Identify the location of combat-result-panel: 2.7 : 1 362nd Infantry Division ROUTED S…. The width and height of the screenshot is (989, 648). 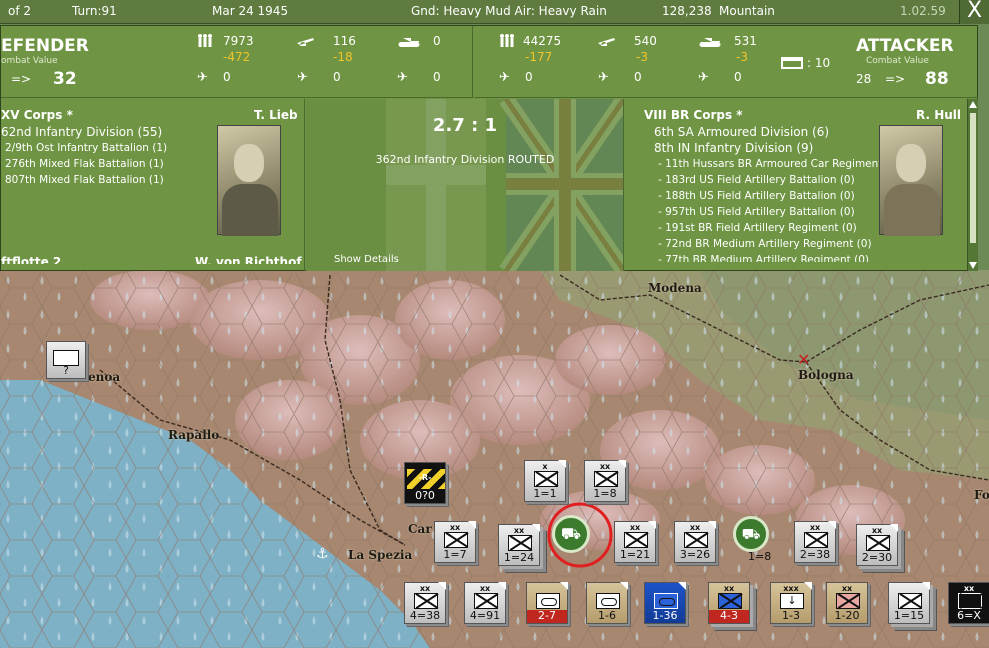
(465, 185).